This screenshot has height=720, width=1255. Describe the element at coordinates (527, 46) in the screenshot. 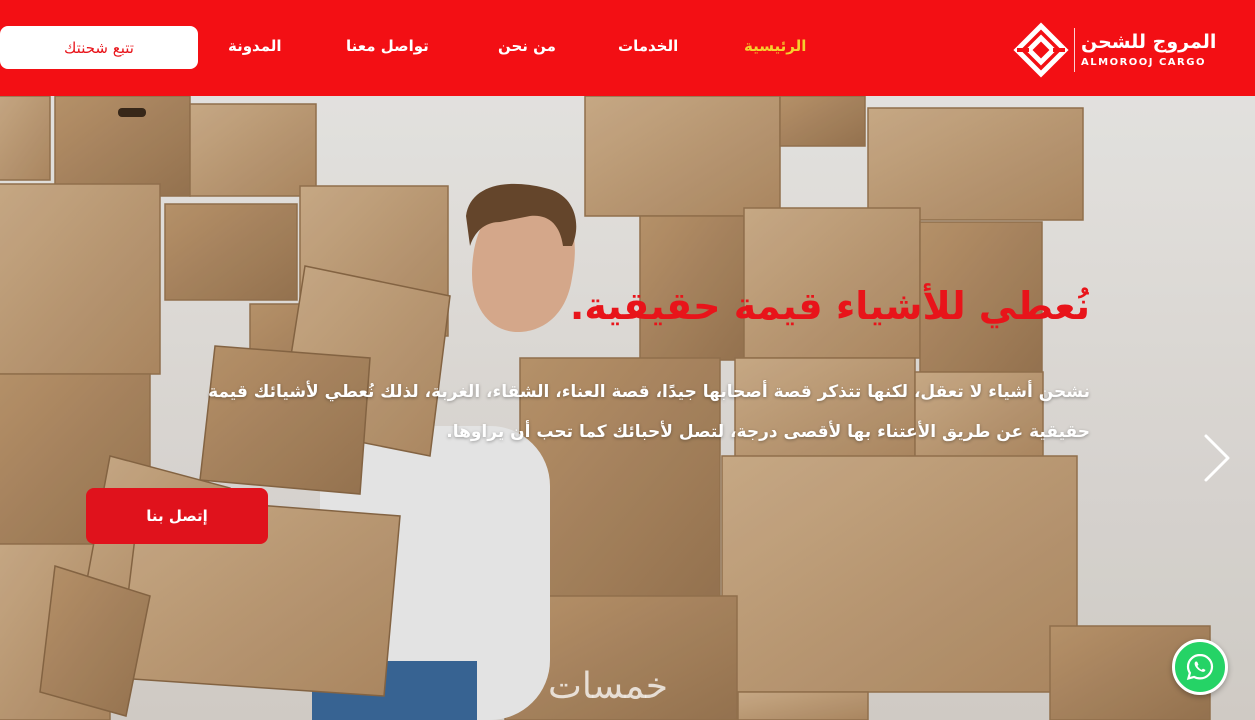

I see `nav-about: من نحن` at that location.